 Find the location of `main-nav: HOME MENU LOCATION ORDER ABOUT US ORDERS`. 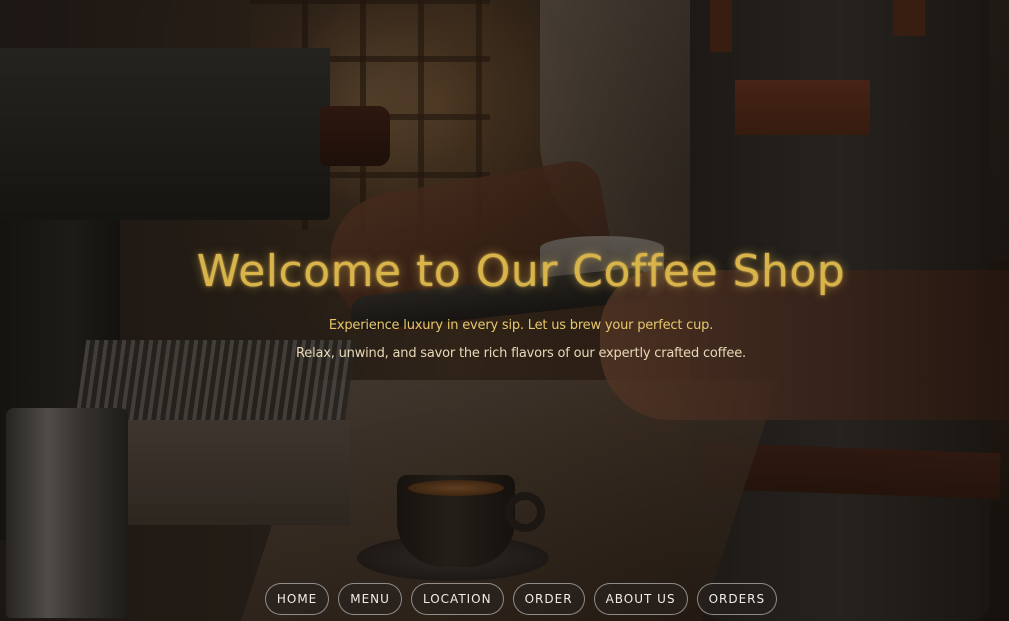

main-nav: HOME MENU LOCATION ORDER ABOUT US ORDERS is located at coordinates (504, 599).